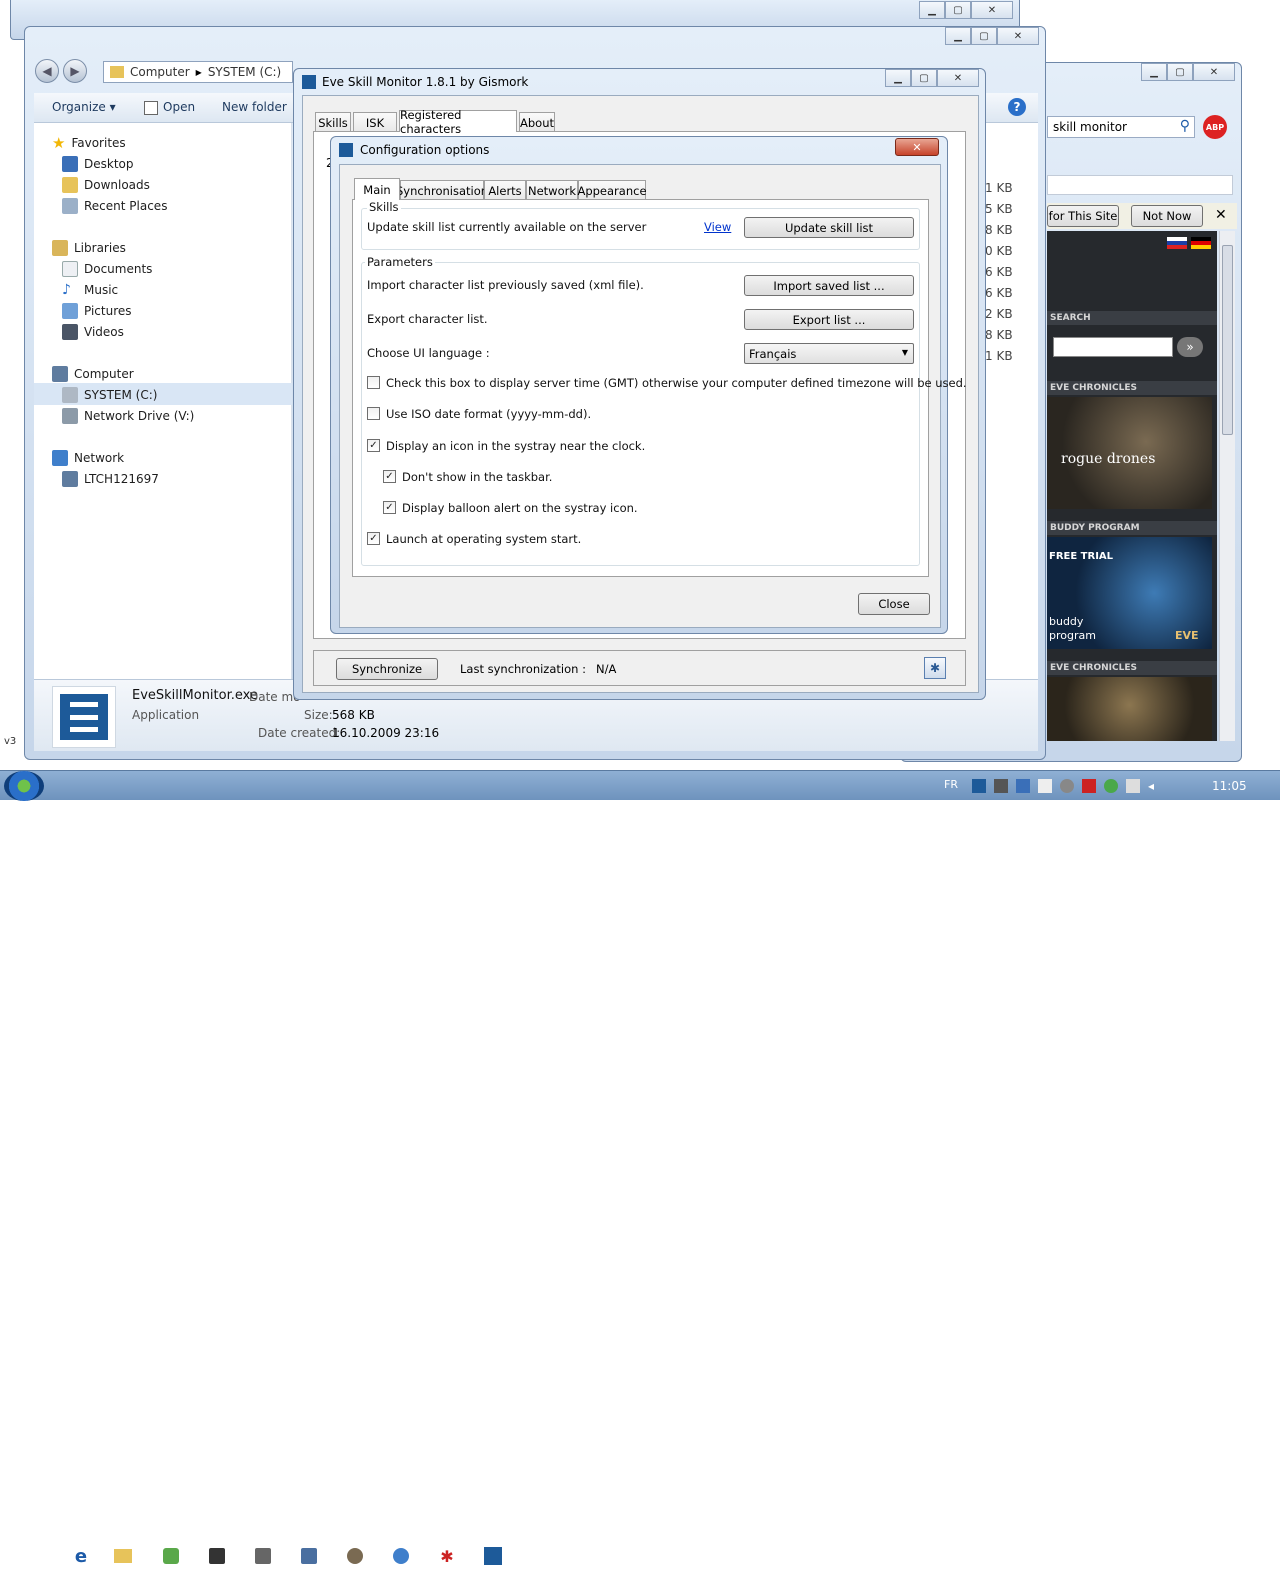  Describe the element at coordinates (24, 786) in the screenshot. I see `start-button` at that location.